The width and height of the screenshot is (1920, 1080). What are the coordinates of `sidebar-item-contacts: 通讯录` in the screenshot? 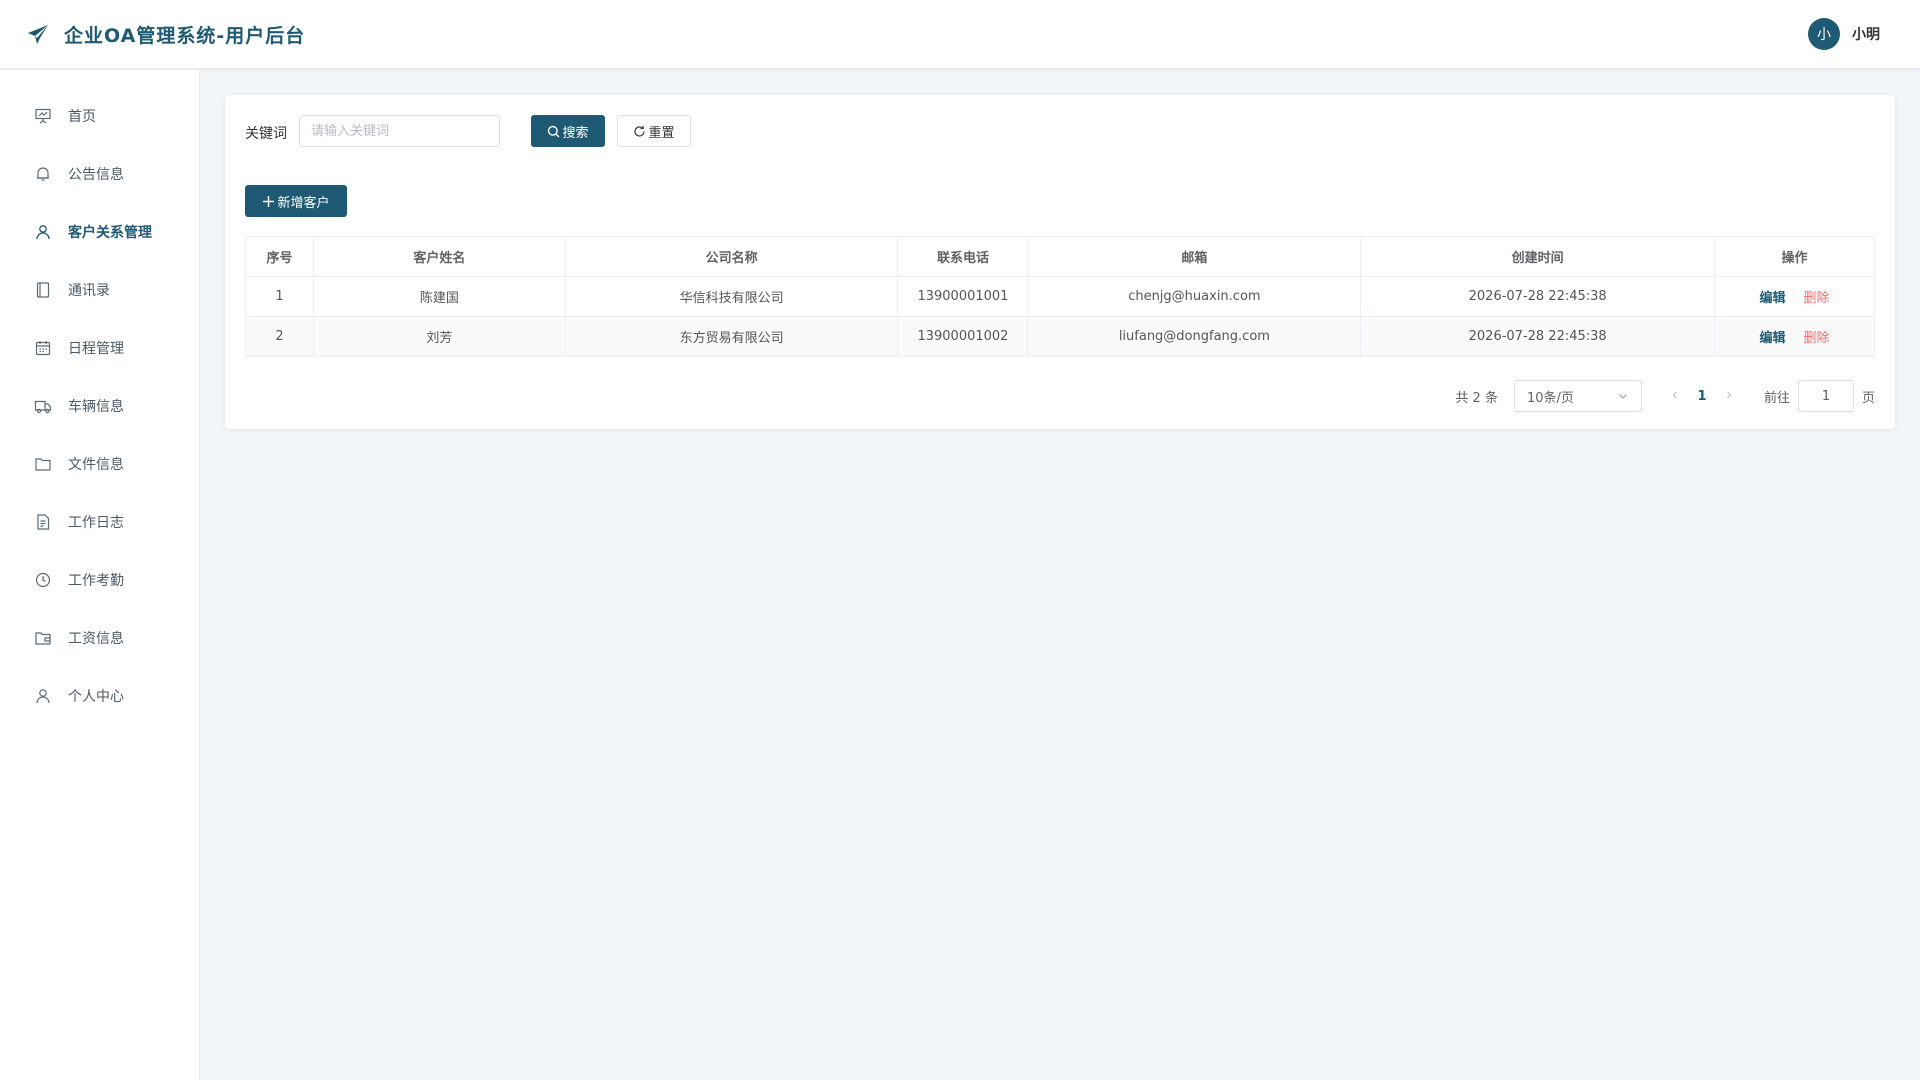 It's located at (99, 290).